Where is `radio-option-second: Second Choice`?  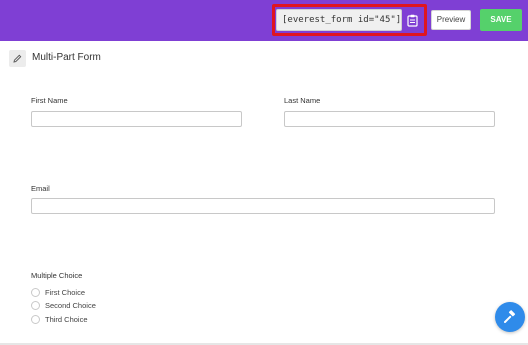 radio-option-second: Second Choice is located at coordinates (63, 305).